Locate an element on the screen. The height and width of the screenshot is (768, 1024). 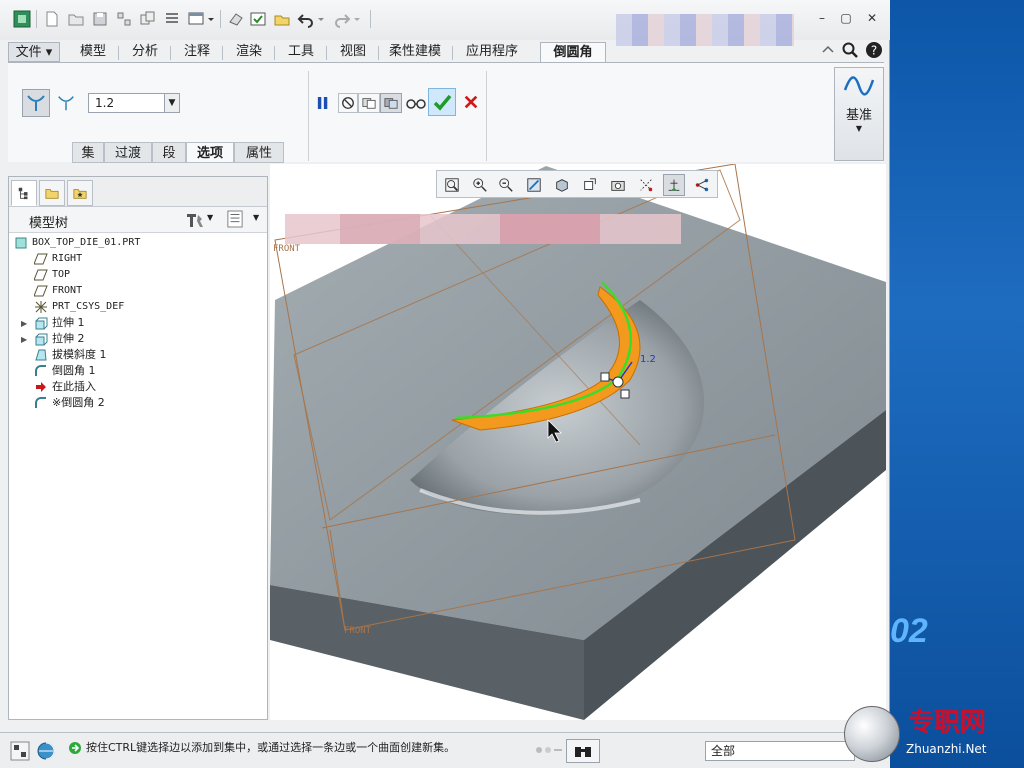
tree-item-label: FRONT is located at coordinates (67, 290).